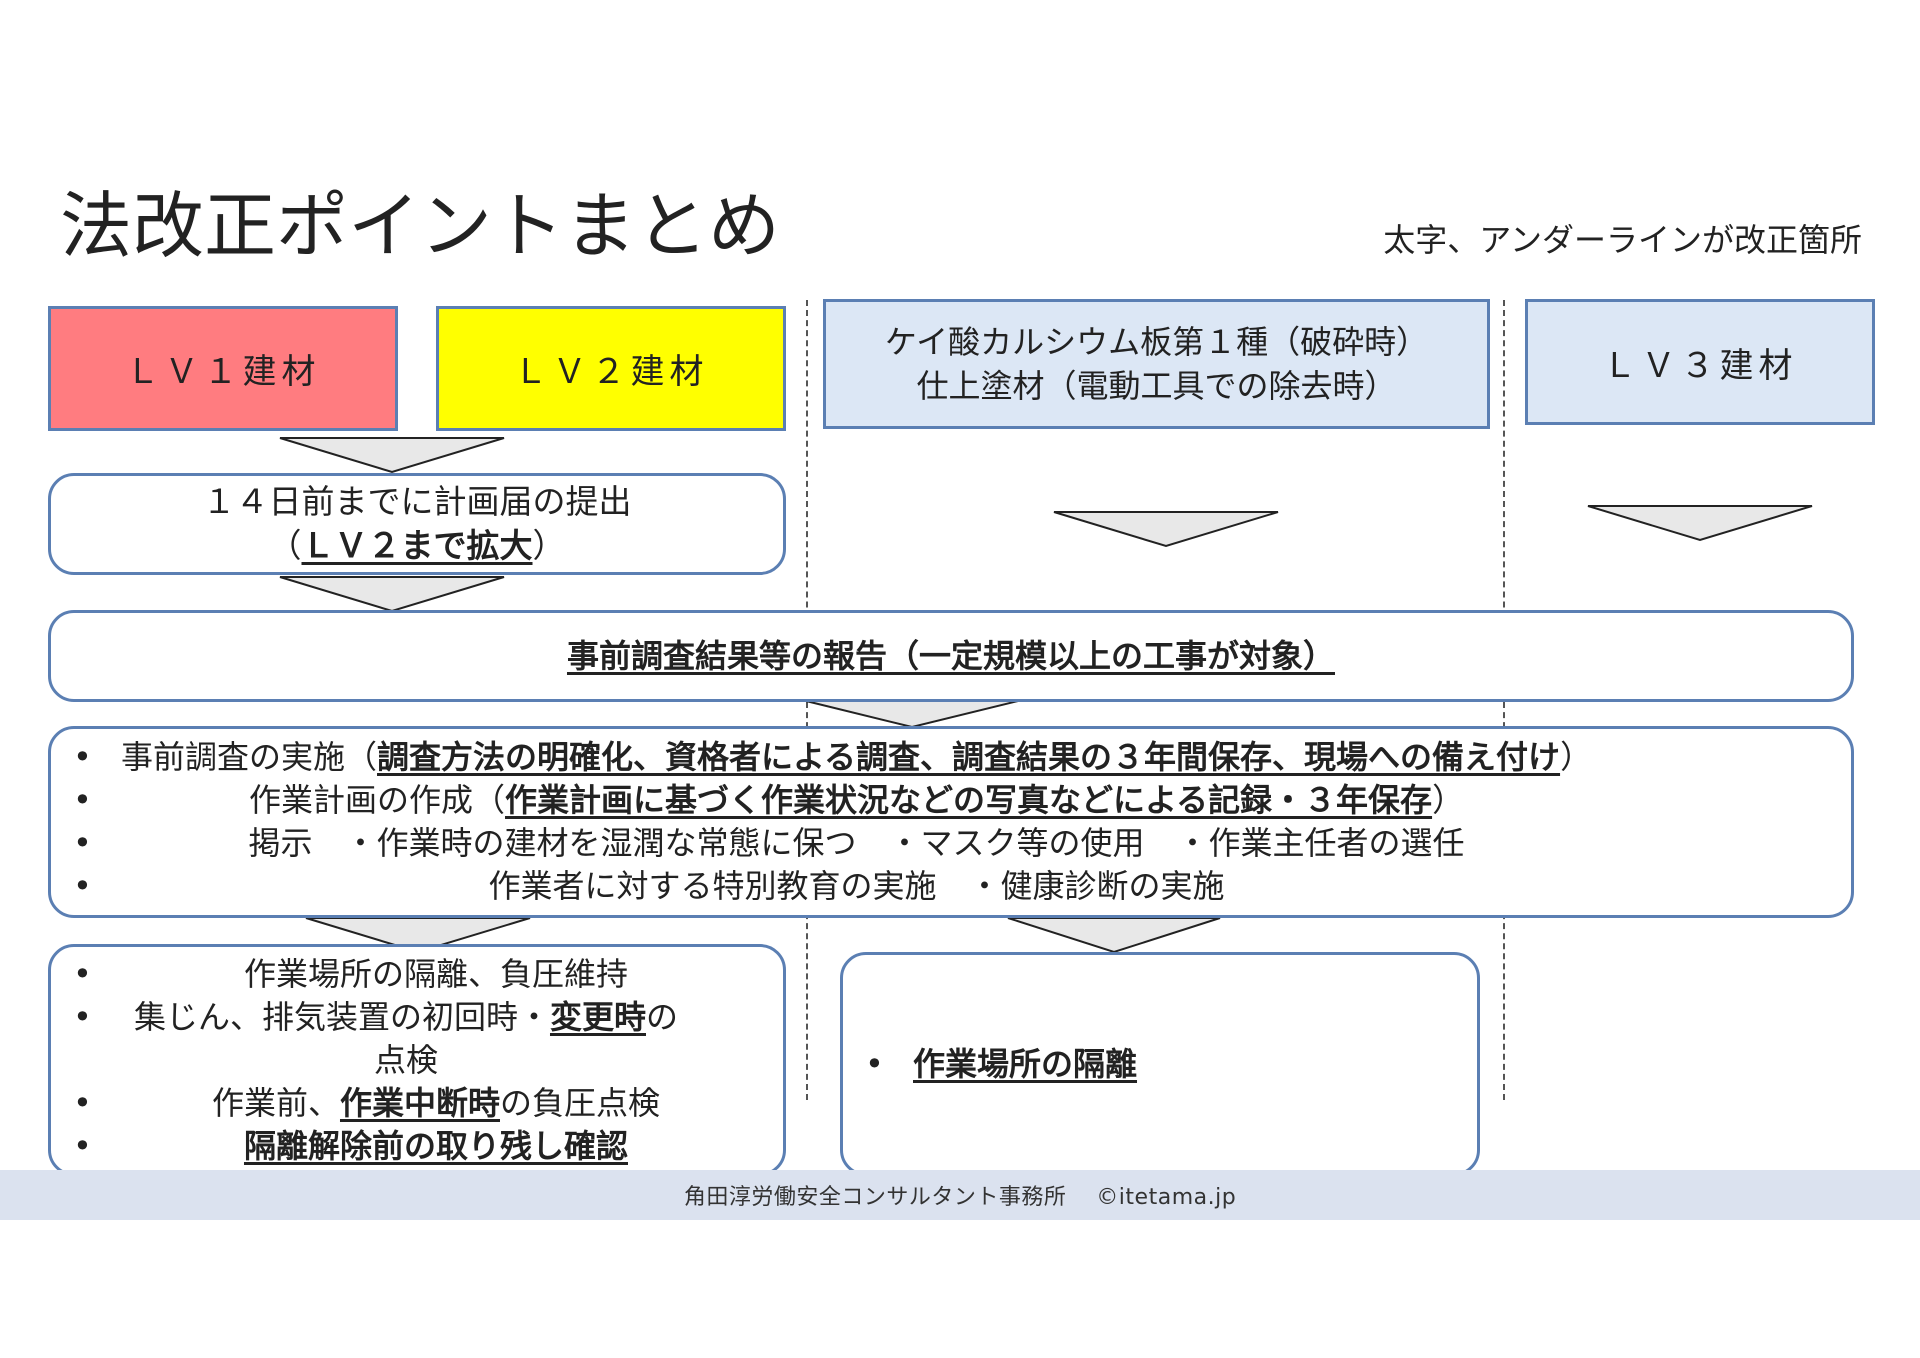 This screenshot has width=1920, height=1358. Describe the element at coordinates (1700, 365) in the screenshot. I see `lv3-label: ＬＶ３建材` at that location.